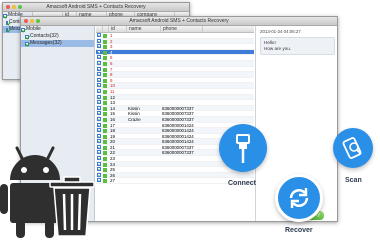  What do you see at coordinates (112, 97) in the screenshot?
I see `row-id: 12` at bounding box center [112, 97].